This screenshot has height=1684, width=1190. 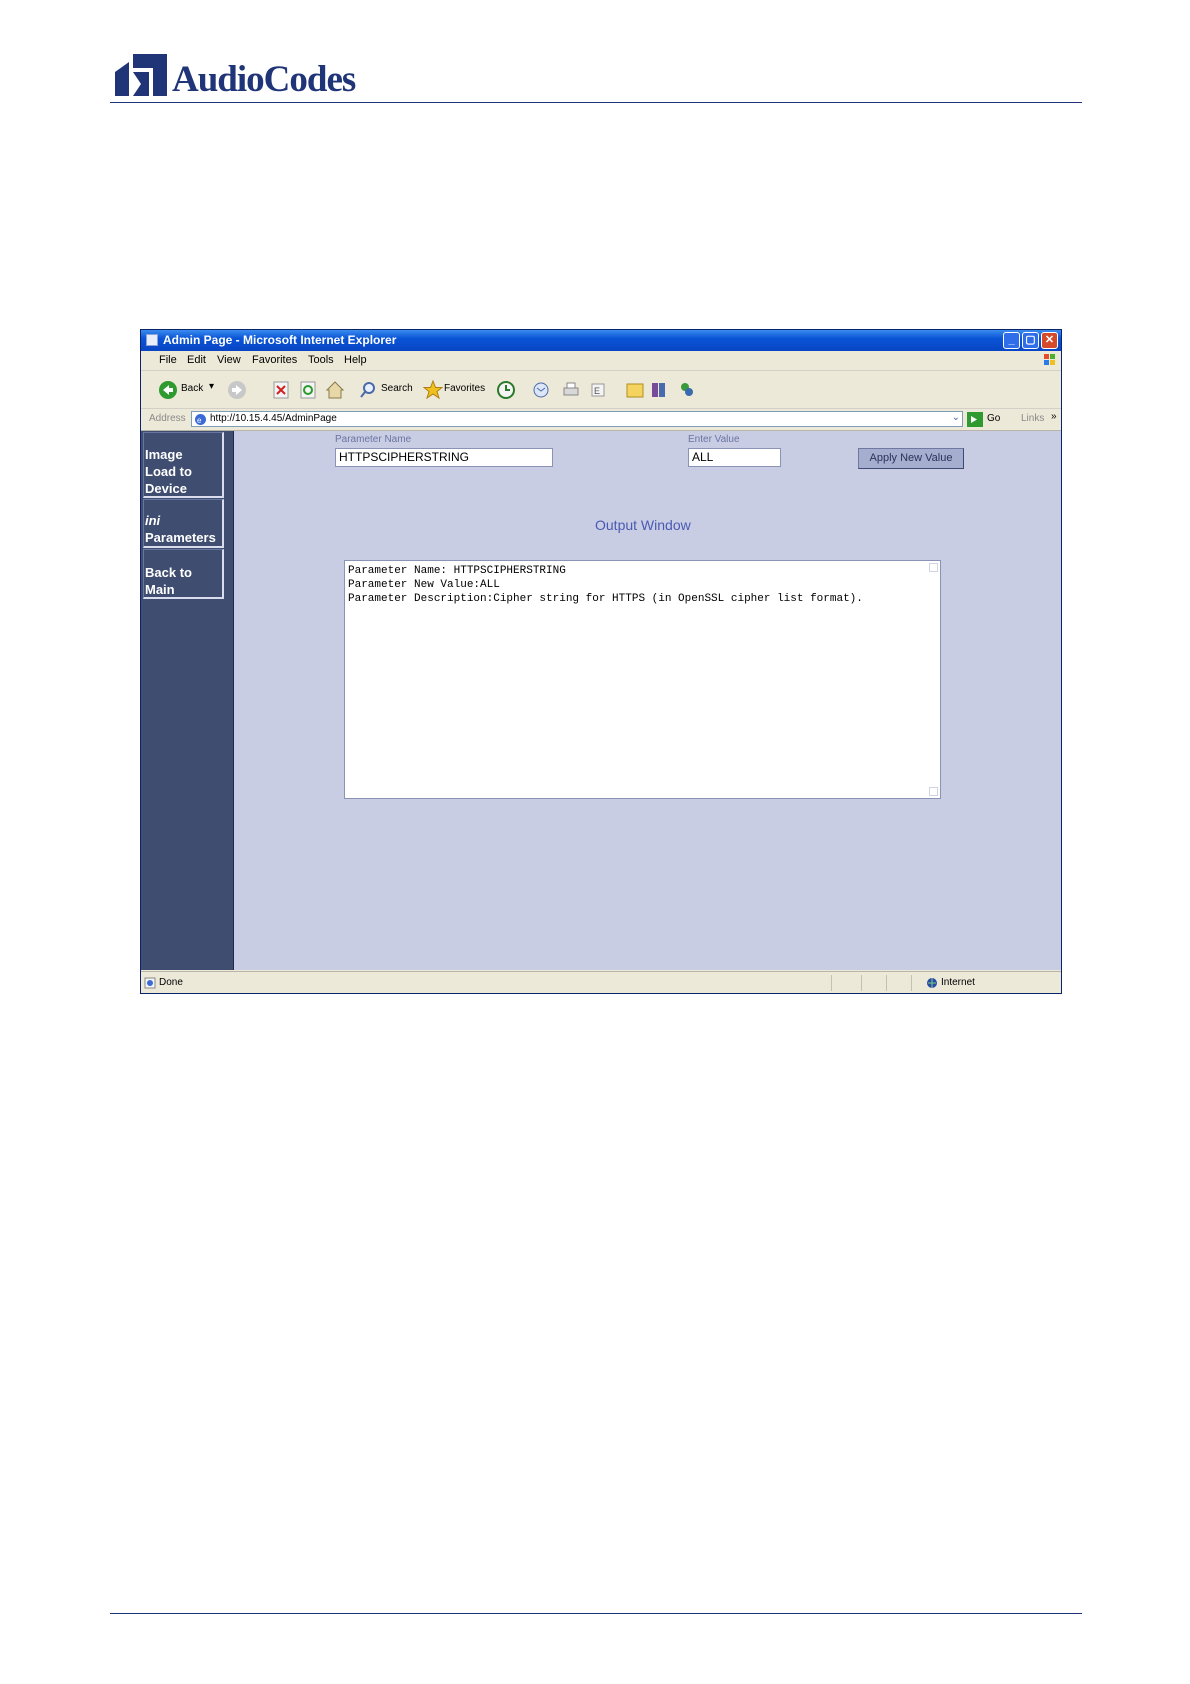 I want to click on parameter-name-input: HTTPSCIPHERSTRING, so click(x=444, y=457).